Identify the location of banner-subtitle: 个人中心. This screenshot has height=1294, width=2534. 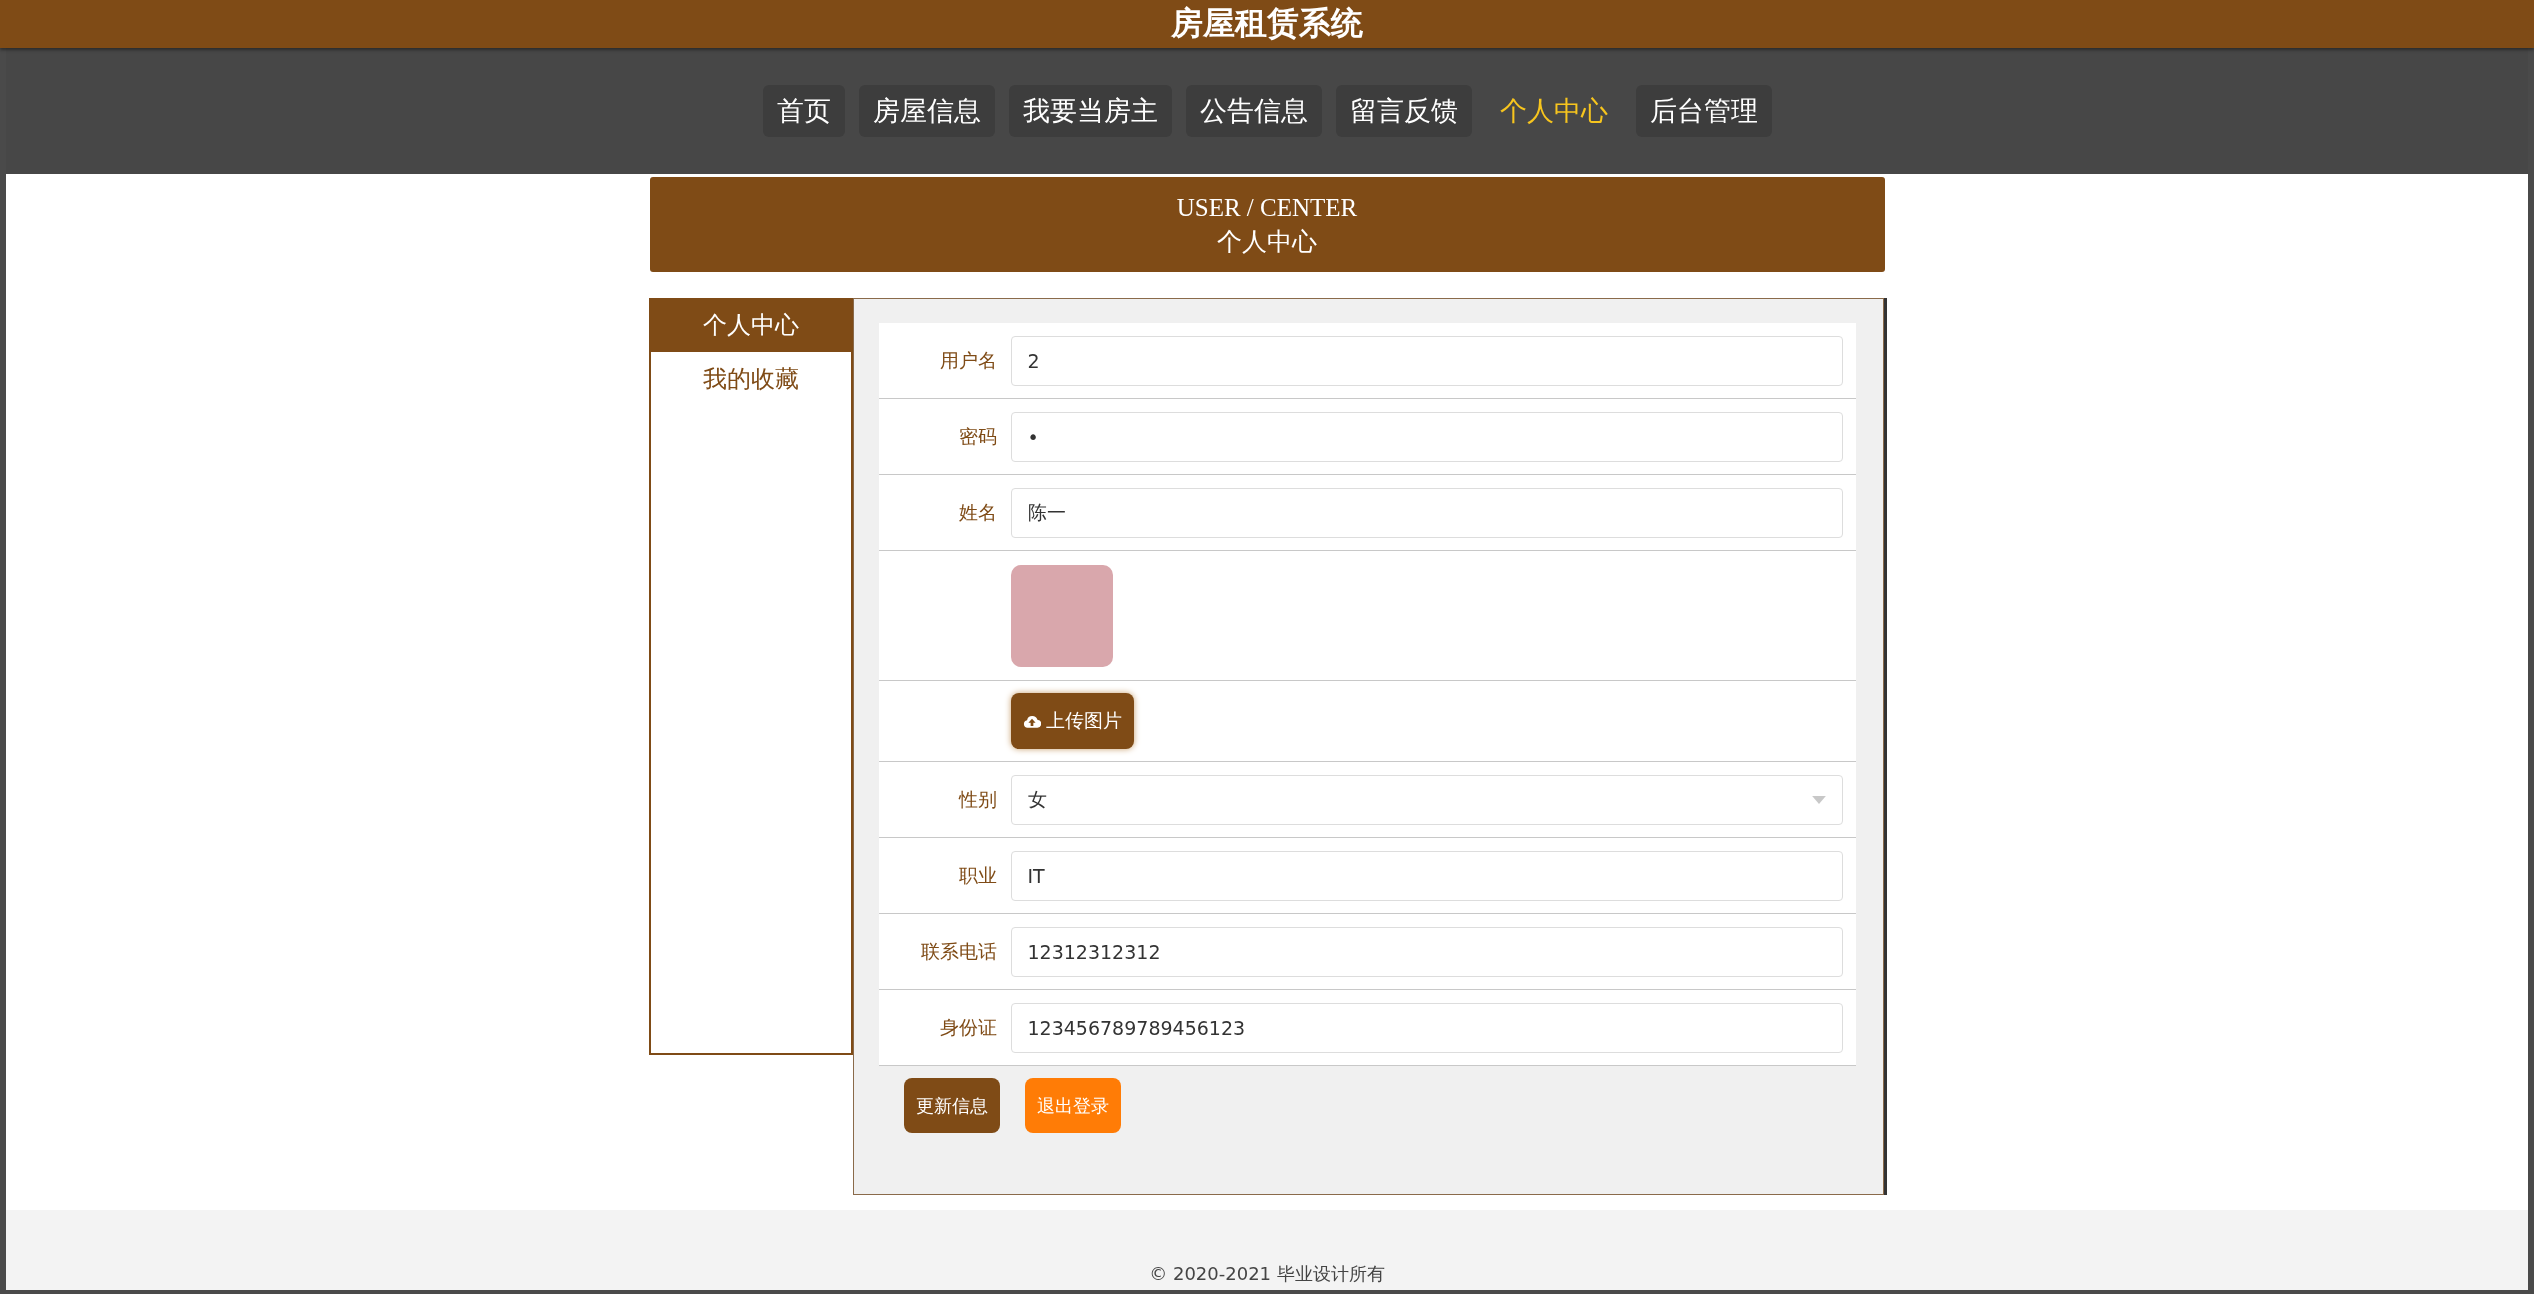
(1267, 241).